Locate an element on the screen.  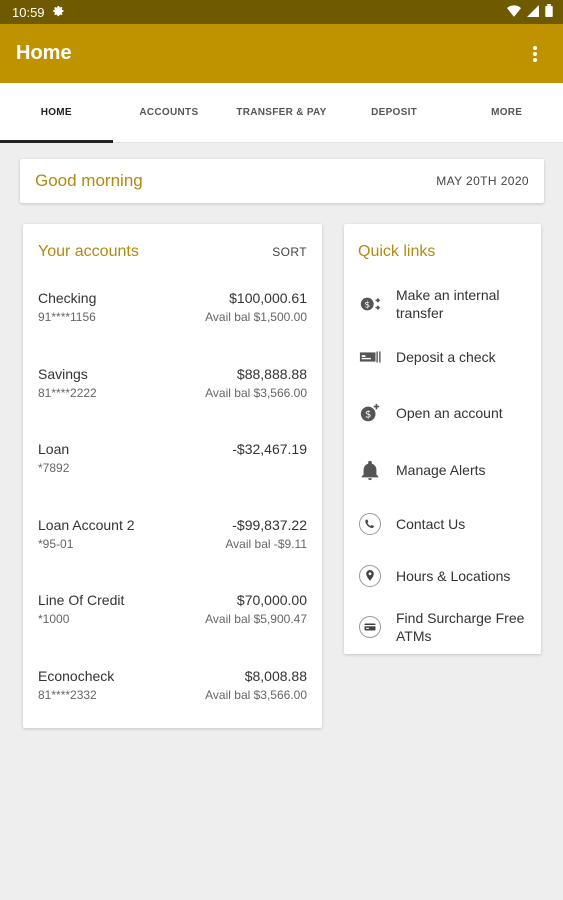
quick-link-label: Find Surcharge Free ATMs is located at coordinates (460, 627).